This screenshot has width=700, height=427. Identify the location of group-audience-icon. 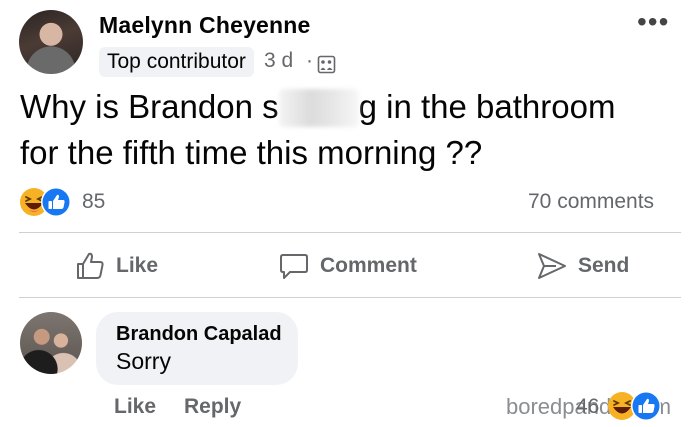
(326, 64).